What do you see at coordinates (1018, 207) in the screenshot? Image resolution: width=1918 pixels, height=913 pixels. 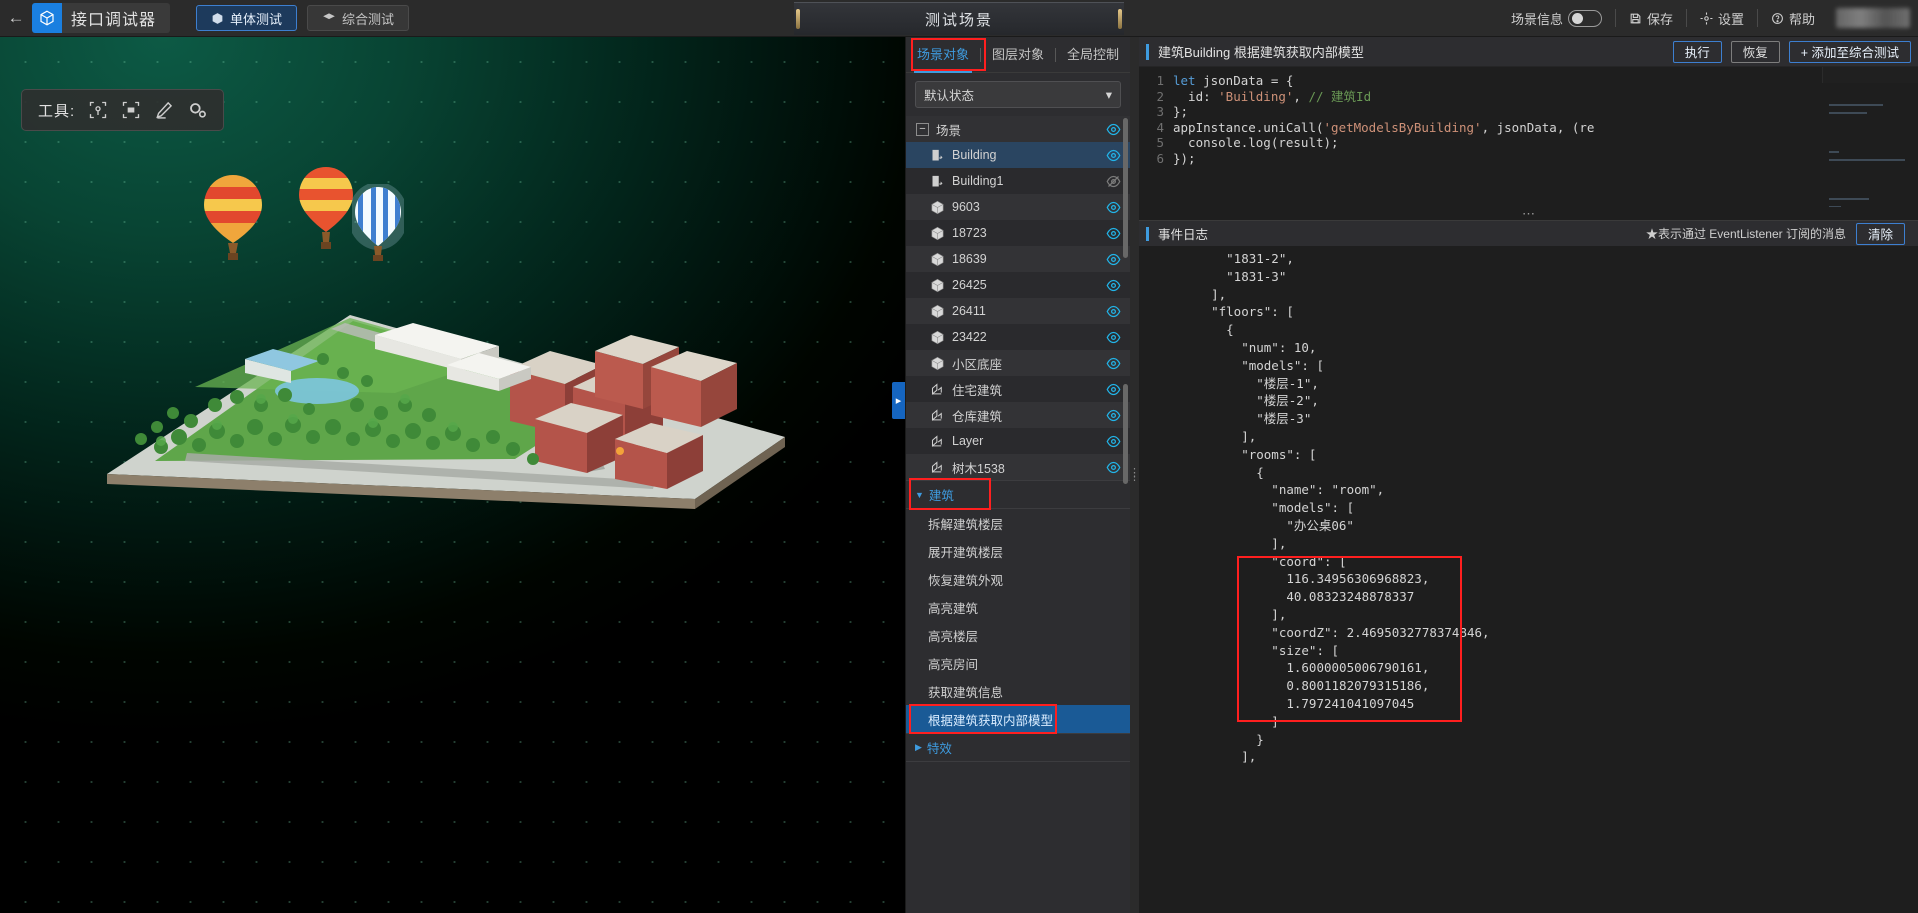 I see `tree-row: 9603` at bounding box center [1018, 207].